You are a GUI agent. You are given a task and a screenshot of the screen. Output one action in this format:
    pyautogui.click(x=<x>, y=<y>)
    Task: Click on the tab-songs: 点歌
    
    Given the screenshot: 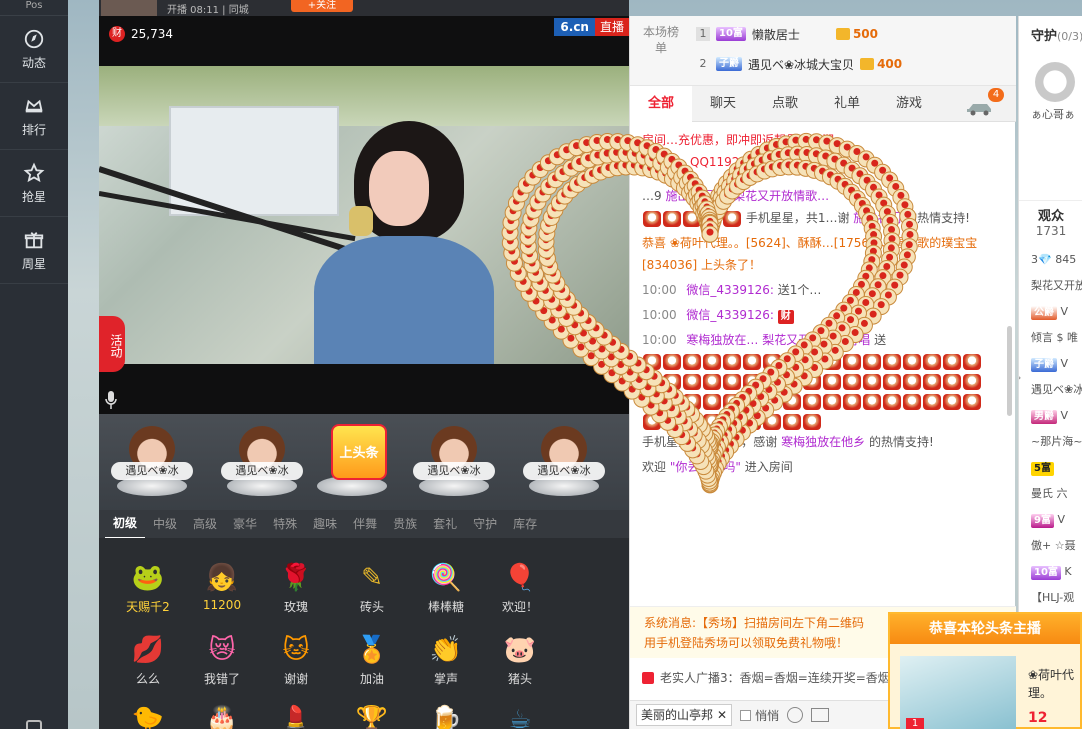 What is the action you would take?
    pyautogui.click(x=785, y=104)
    